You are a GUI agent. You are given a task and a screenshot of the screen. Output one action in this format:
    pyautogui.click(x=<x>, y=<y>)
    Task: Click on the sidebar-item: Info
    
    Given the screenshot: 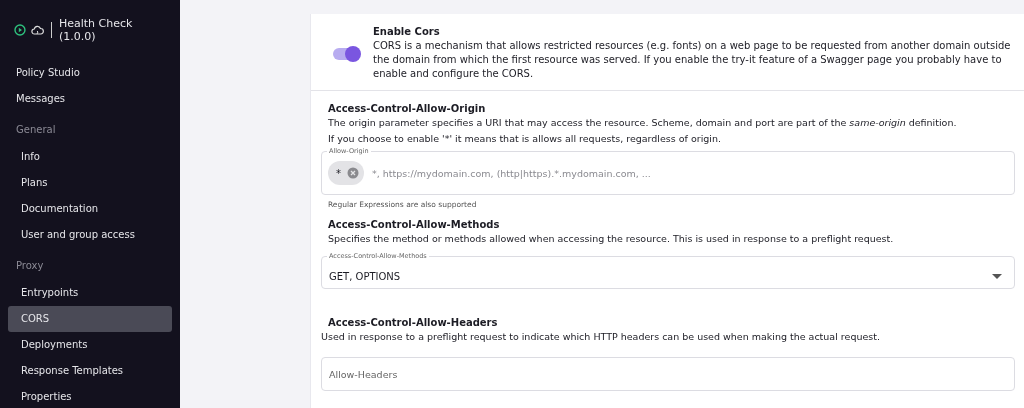 What is the action you would take?
    pyautogui.click(x=90, y=157)
    